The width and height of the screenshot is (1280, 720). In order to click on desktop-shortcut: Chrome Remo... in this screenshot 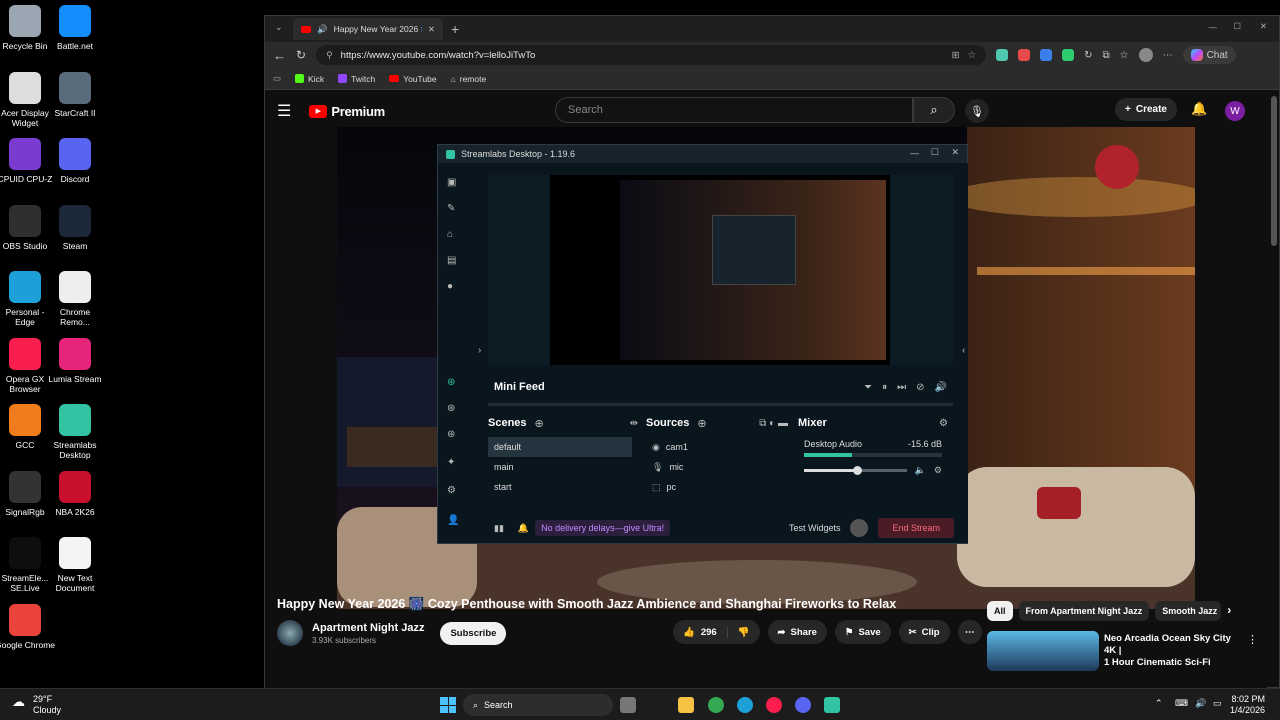, I will do `click(75, 299)`.